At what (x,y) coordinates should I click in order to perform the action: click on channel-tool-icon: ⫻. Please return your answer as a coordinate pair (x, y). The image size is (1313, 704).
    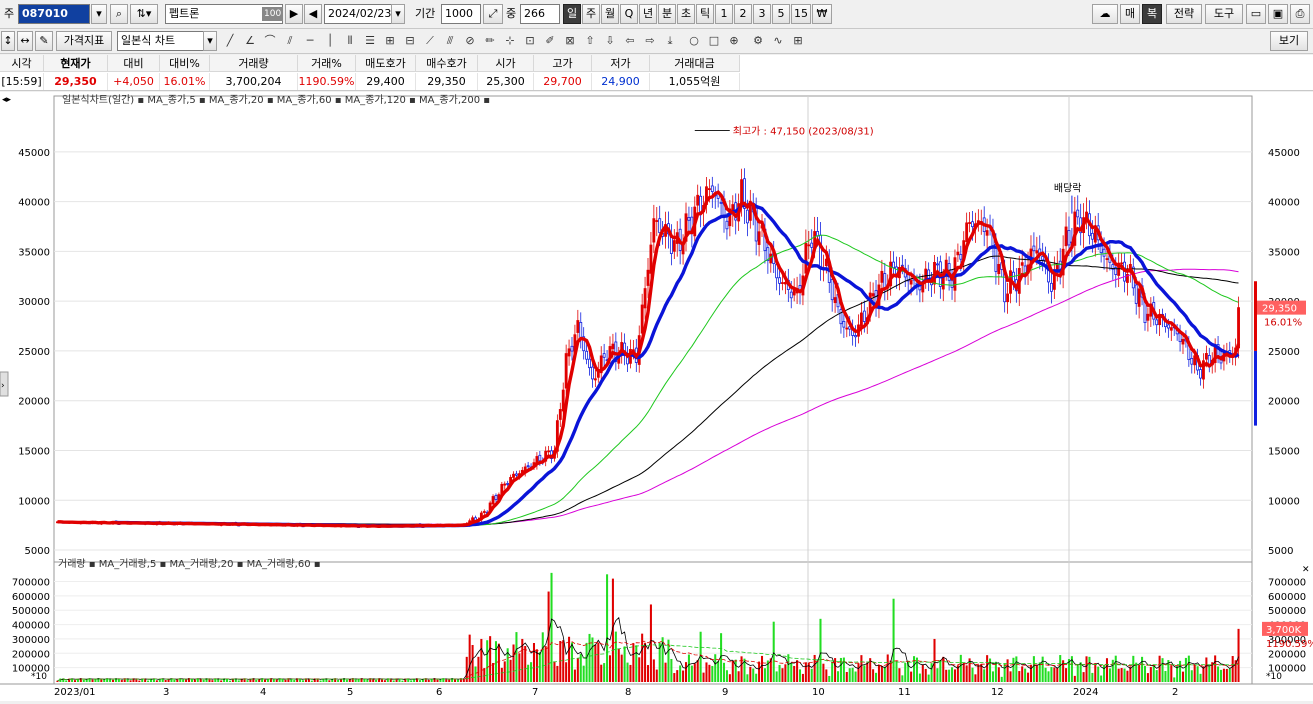
    Looking at the image, I should click on (450, 41).